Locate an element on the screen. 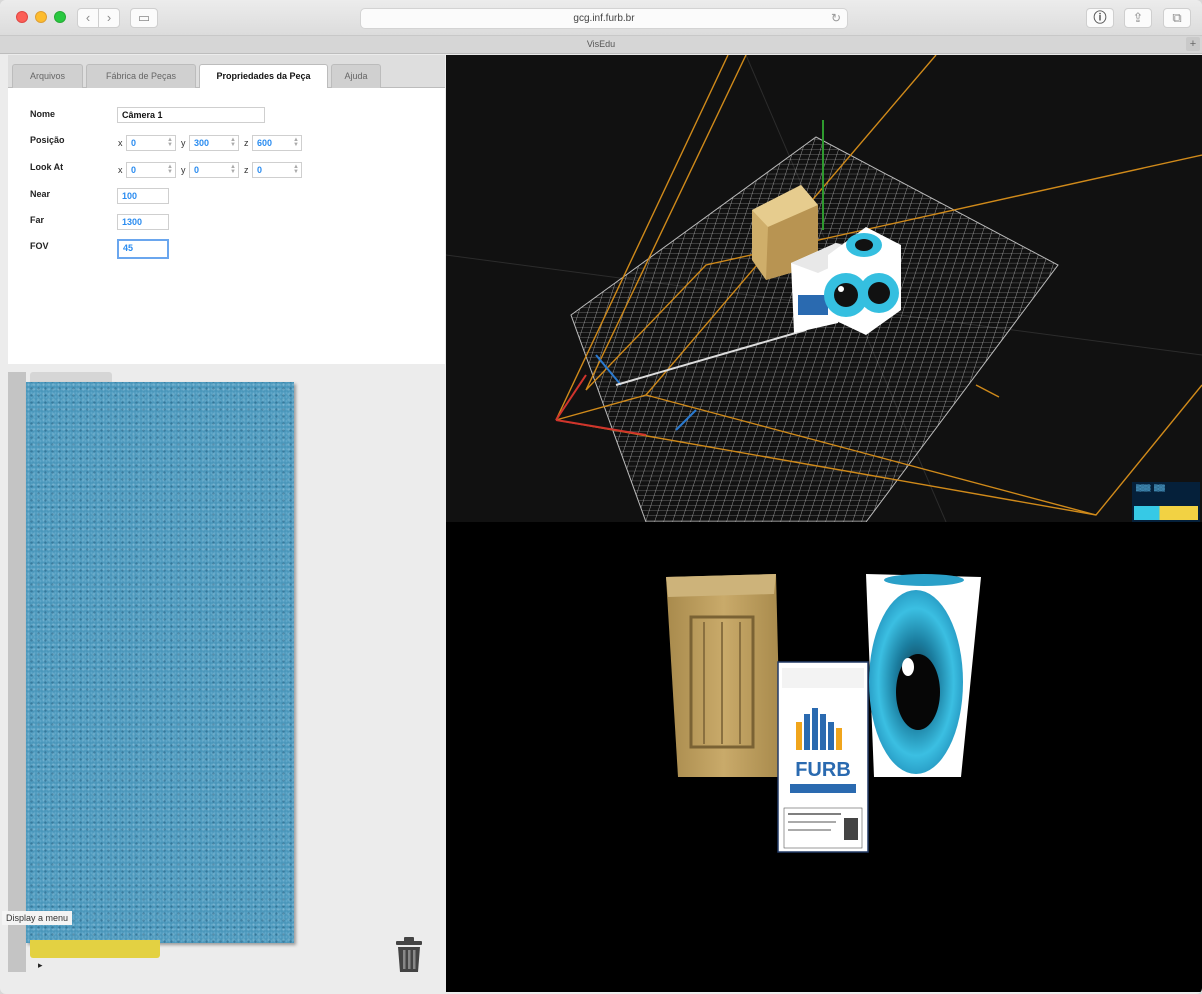 The height and width of the screenshot is (994, 1202). eye-cube-render is located at coordinates (923, 675).